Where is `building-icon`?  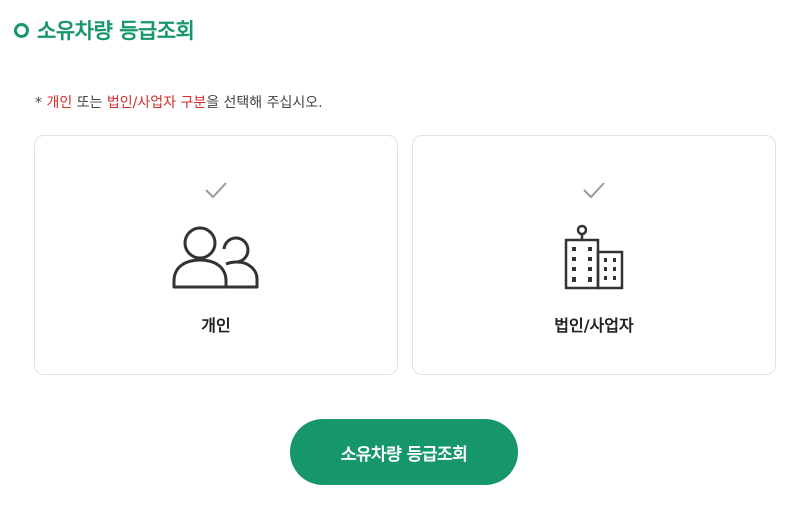
building-icon is located at coordinates (594, 257).